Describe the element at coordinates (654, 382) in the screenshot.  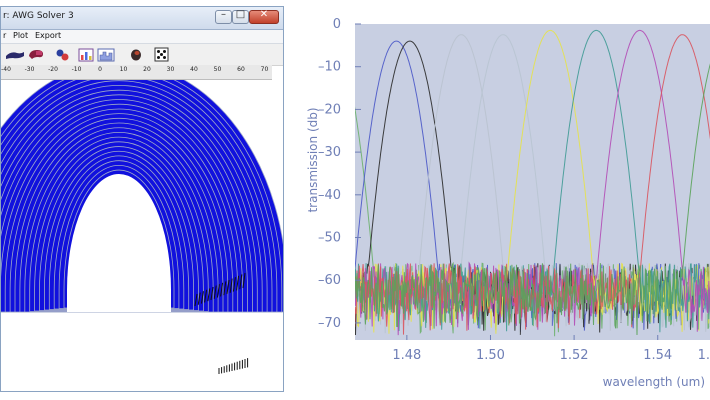
I see `x-axis-title: wavelength (um)` at that location.